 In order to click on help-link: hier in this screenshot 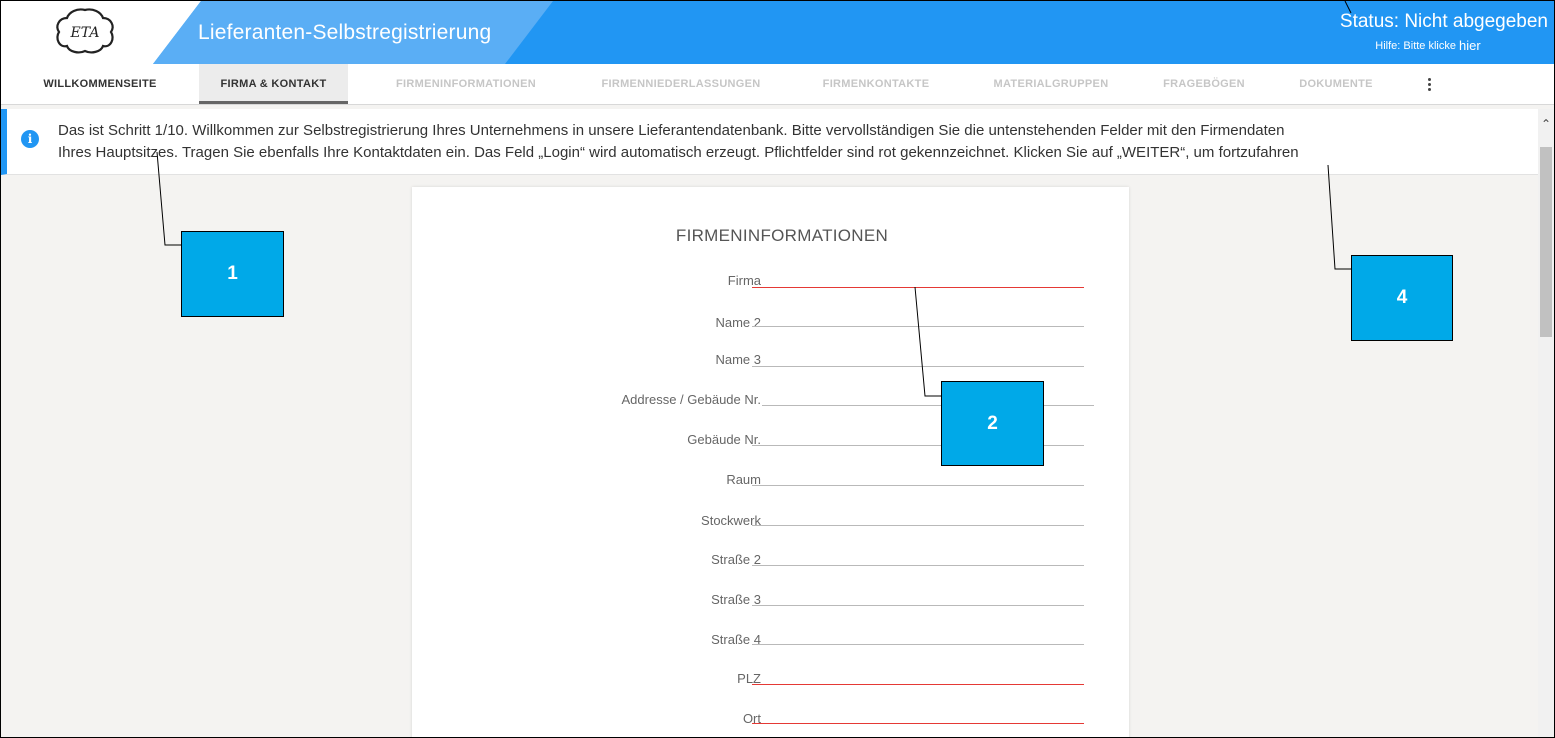, I will do `click(1470, 45)`.